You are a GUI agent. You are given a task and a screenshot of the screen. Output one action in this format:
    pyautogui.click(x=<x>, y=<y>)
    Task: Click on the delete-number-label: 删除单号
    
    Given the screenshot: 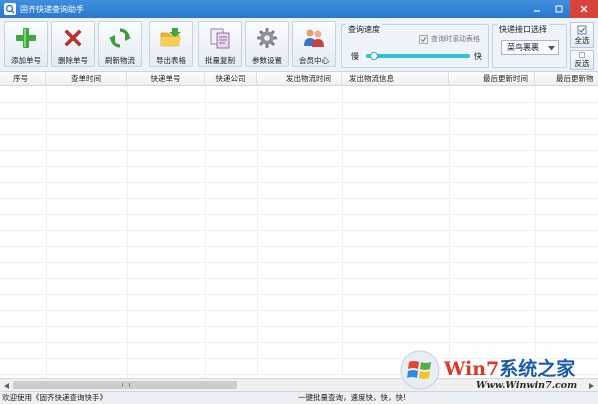 What is the action you would take?
    pyautogui.click(x=73, y=60)
    